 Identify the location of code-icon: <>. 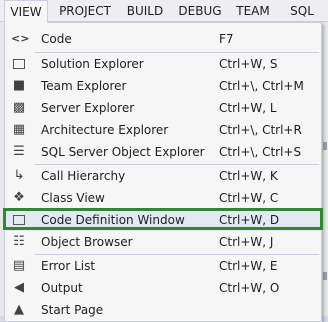
(20, 38).